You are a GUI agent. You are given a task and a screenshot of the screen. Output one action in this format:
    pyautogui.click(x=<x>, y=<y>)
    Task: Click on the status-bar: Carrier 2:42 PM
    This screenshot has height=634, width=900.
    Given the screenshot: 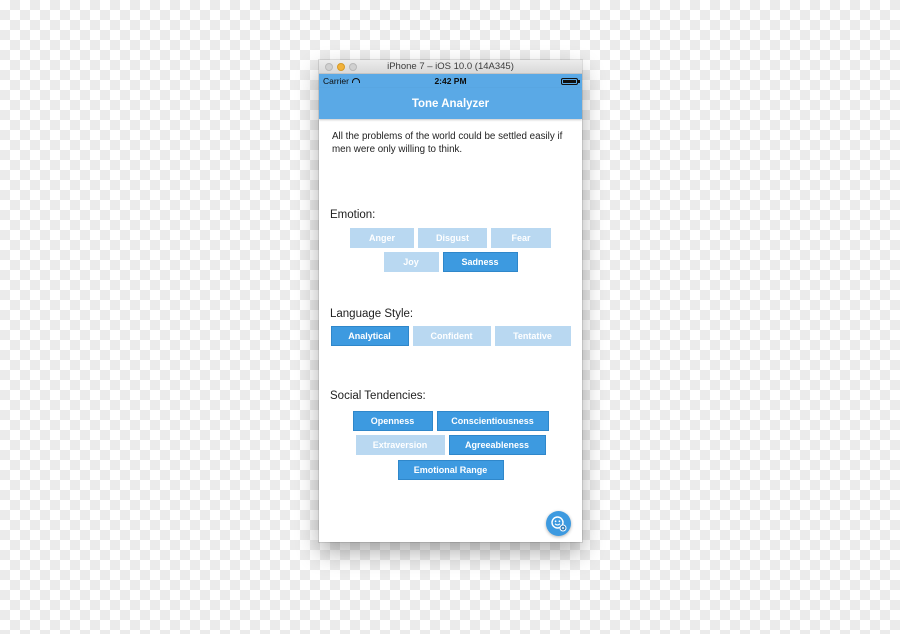 What is the action you would take?
    pyautogui.click(x=450, y=81)
    